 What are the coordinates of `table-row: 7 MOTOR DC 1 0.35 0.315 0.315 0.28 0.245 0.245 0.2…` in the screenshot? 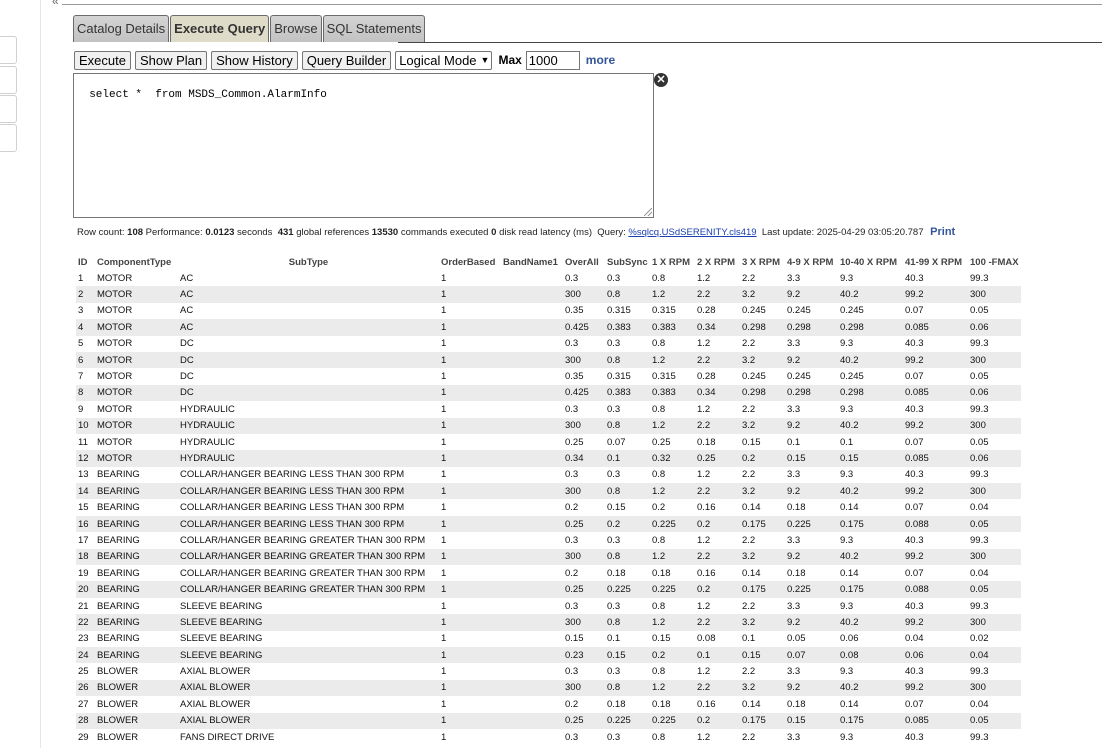 It's located at (548, 376).